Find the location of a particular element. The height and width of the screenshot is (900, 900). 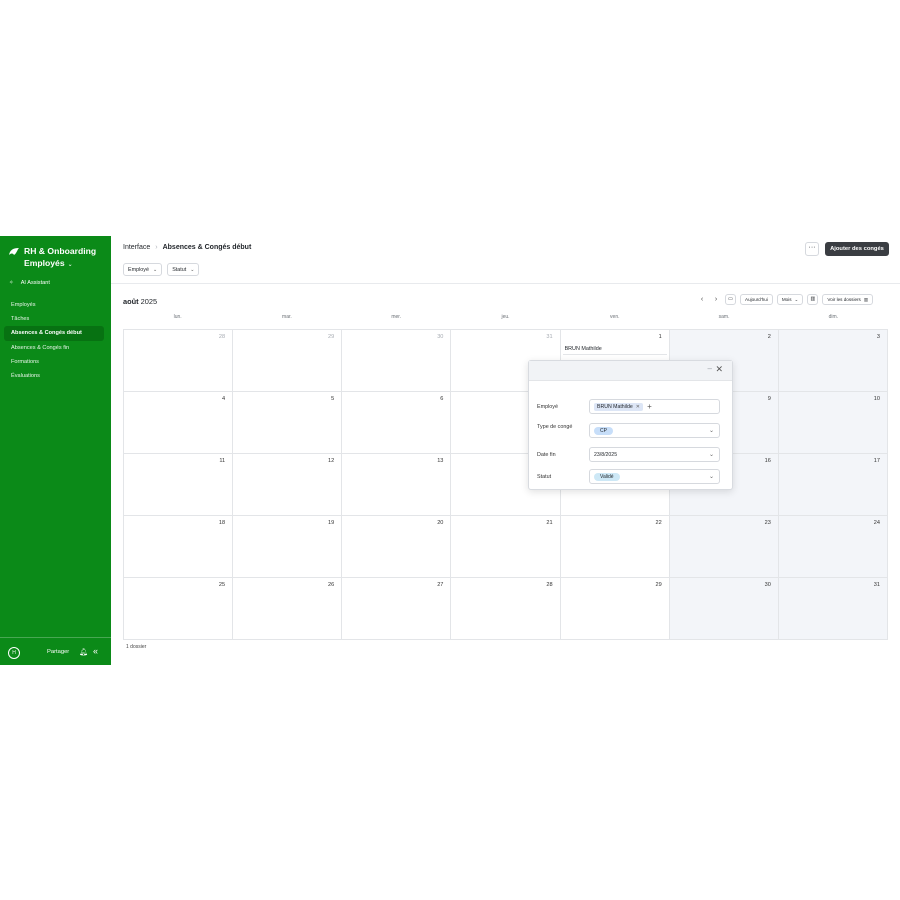

ai-assistant-button: ✧ AI Assistant is located at coordinates (29, 283).